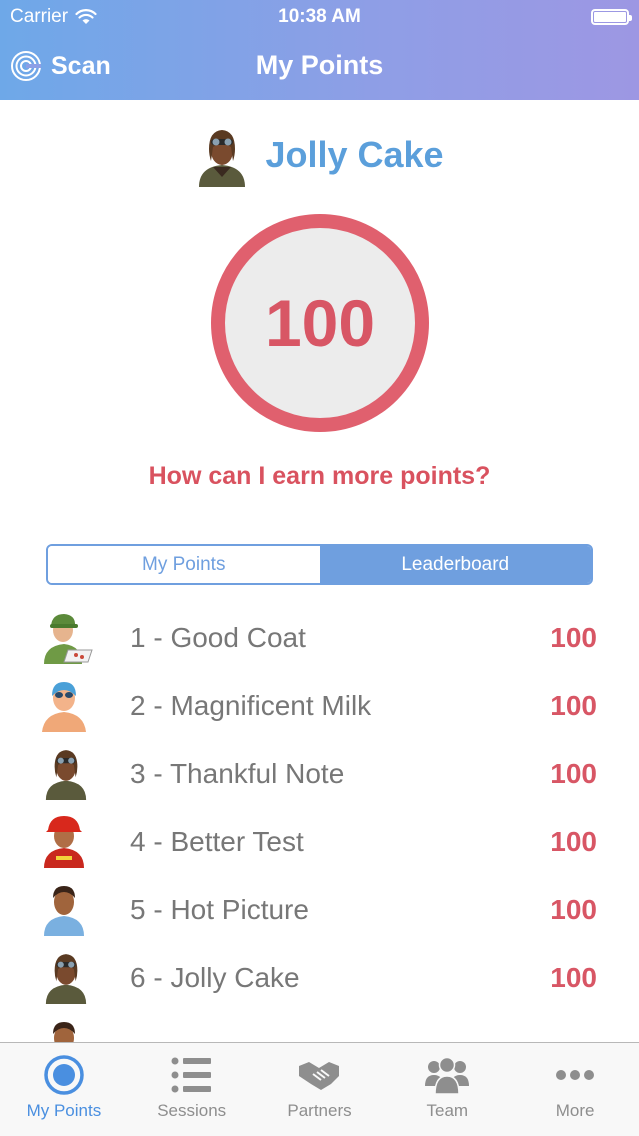 Image resolution: width=639 pixels, height=1136 pixels. Describe the element at coordinates (251, 705) in the screenshot. I see `leaderboard-entry-name: 2 - Magnificent Milk` at that location.